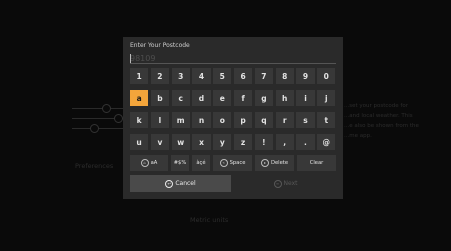 This screenshot has height=251, width=451. Describe the element at coordinates (264, 163) in the screenshot. I see `play-pause-icon: ▸` at that location.